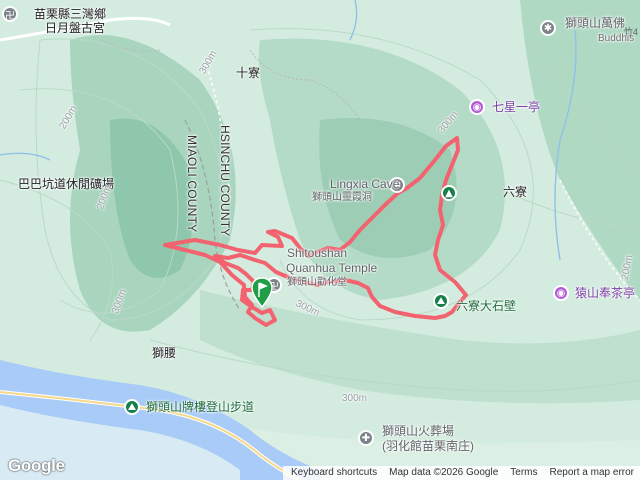 This screenshot has width=640, height=480. I want to click on township-label: 苗栗縣三灣鄉, so click(70, 14).